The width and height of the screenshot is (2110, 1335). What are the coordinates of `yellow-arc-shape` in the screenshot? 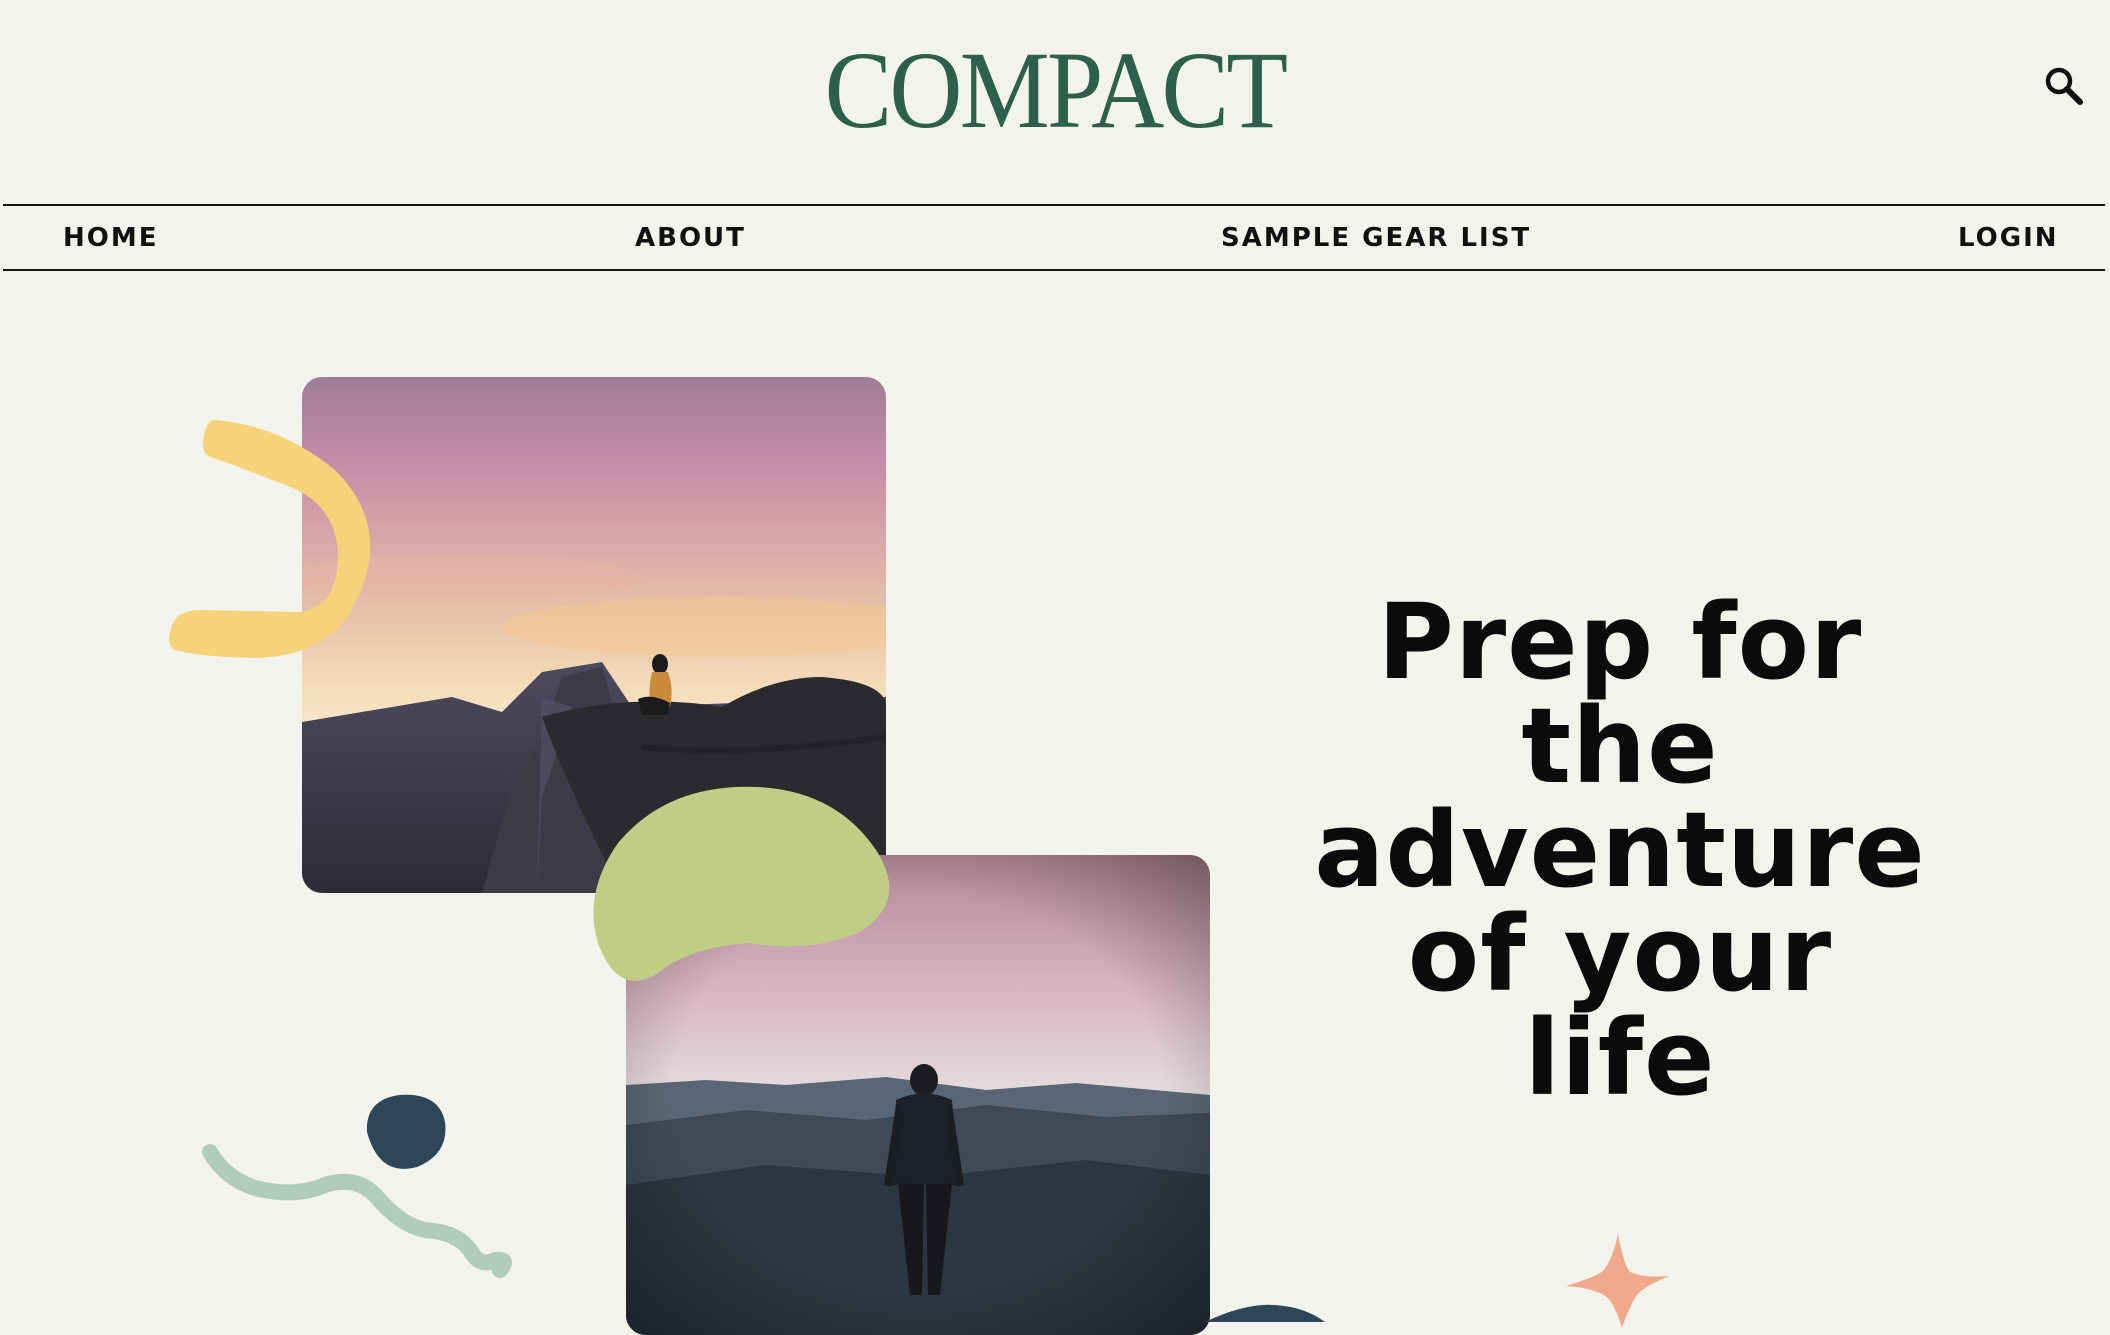 It's located at (270, 539).